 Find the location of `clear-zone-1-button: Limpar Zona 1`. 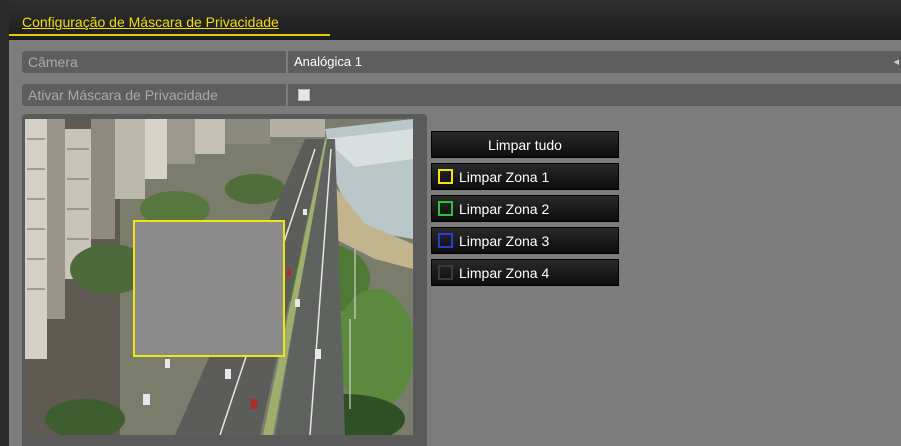

clear-zone-1-button: Limpar Zona 1 is located at coordinates (525, 176).